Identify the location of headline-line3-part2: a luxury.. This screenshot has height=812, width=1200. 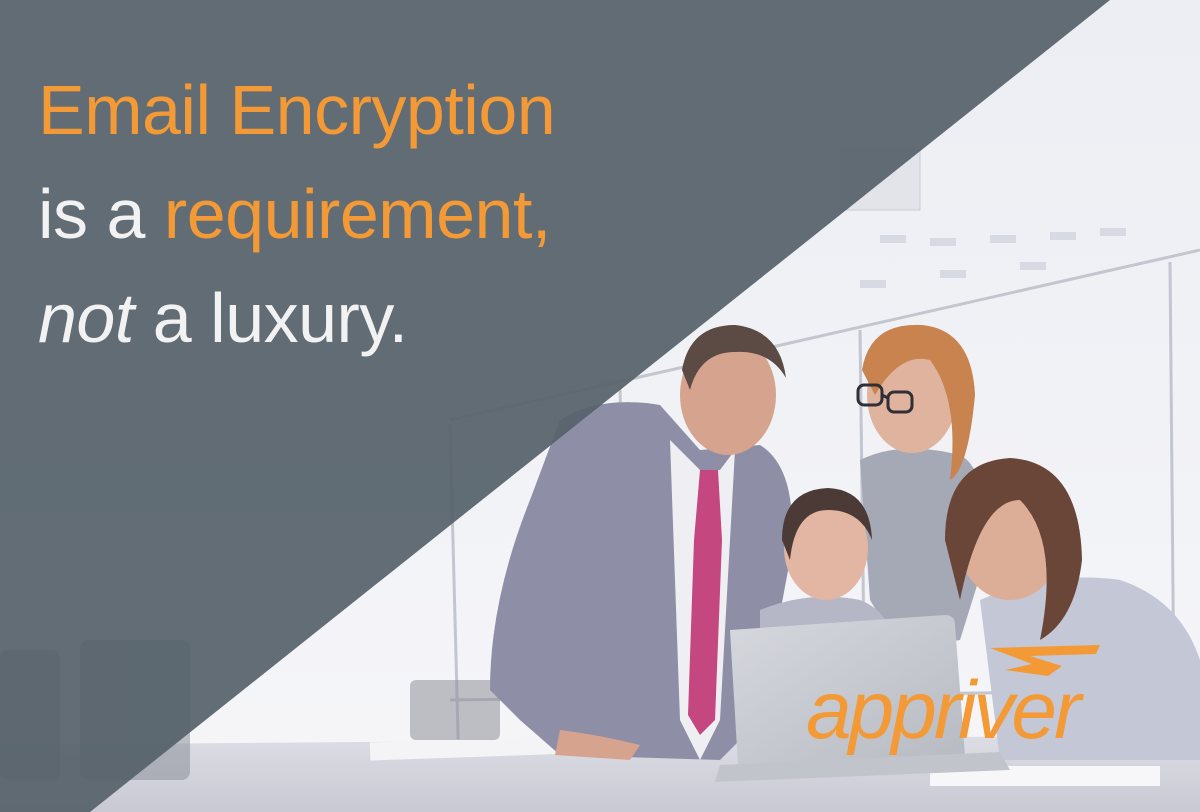
(280, 318).